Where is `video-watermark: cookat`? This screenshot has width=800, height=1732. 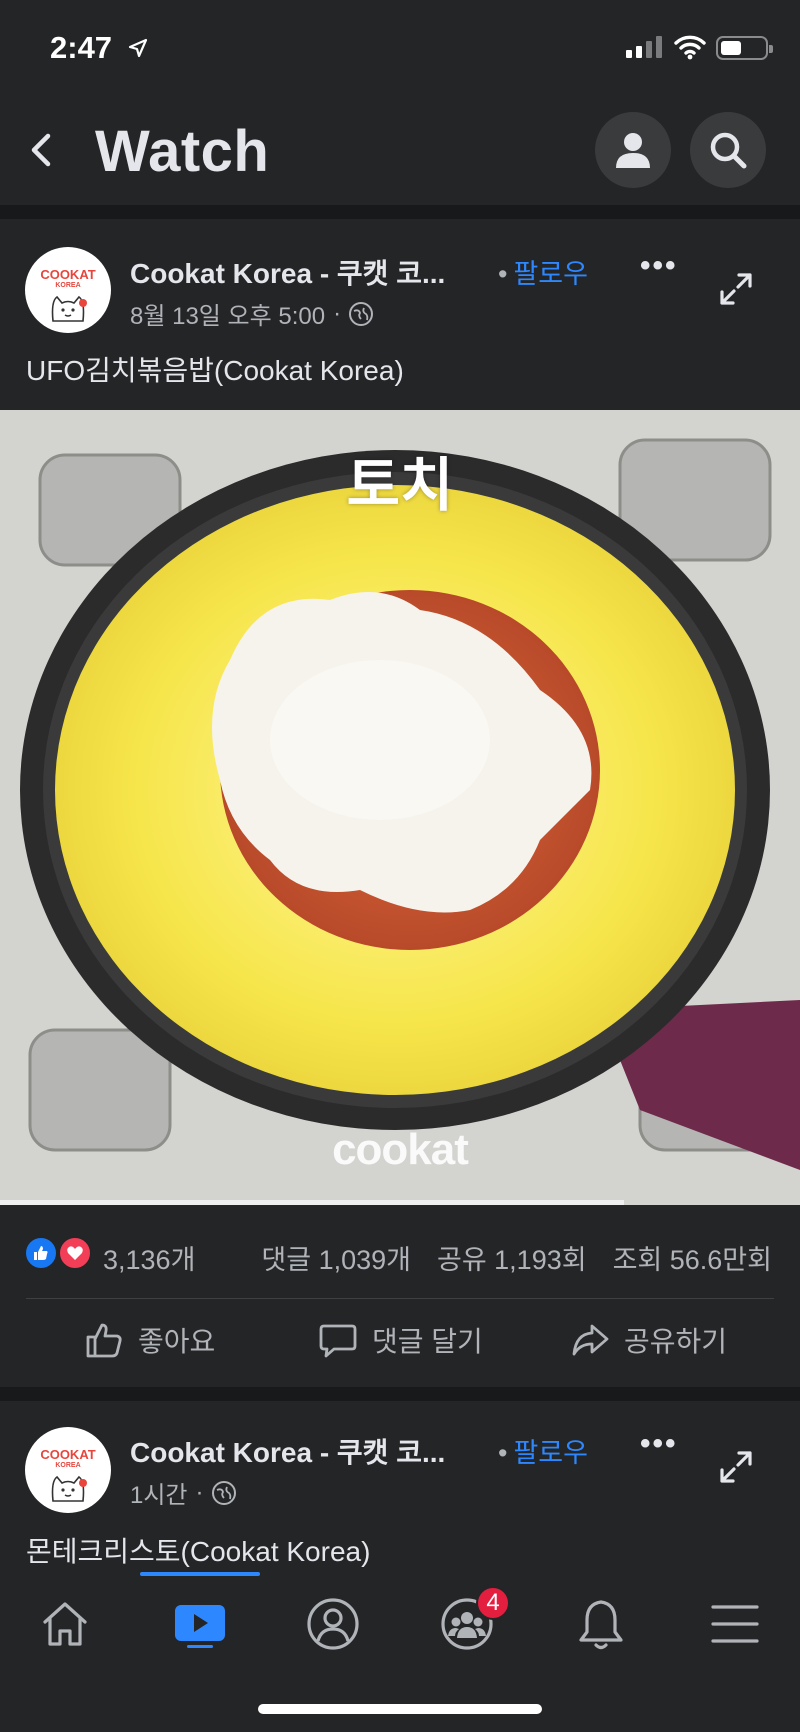
video-watermark: cookat is located at coordinates (400, 1149).